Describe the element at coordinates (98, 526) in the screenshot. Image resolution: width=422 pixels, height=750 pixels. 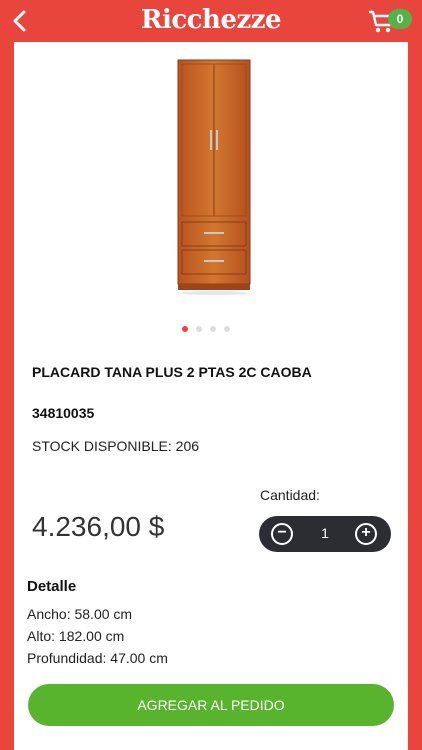
I see `product-price: 4.236,00 $` at that location.